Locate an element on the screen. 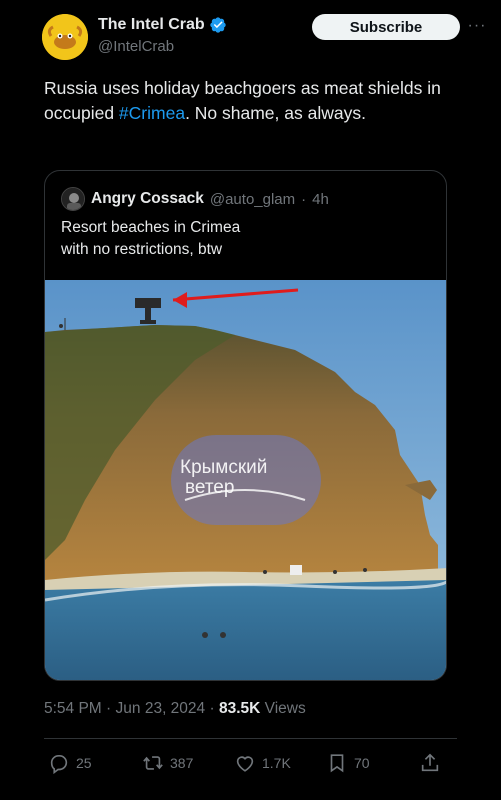  tweet-meta: 5:54 PM · Jun 23, 2024 · 83.5K Views is located at coordinates (175, 709).